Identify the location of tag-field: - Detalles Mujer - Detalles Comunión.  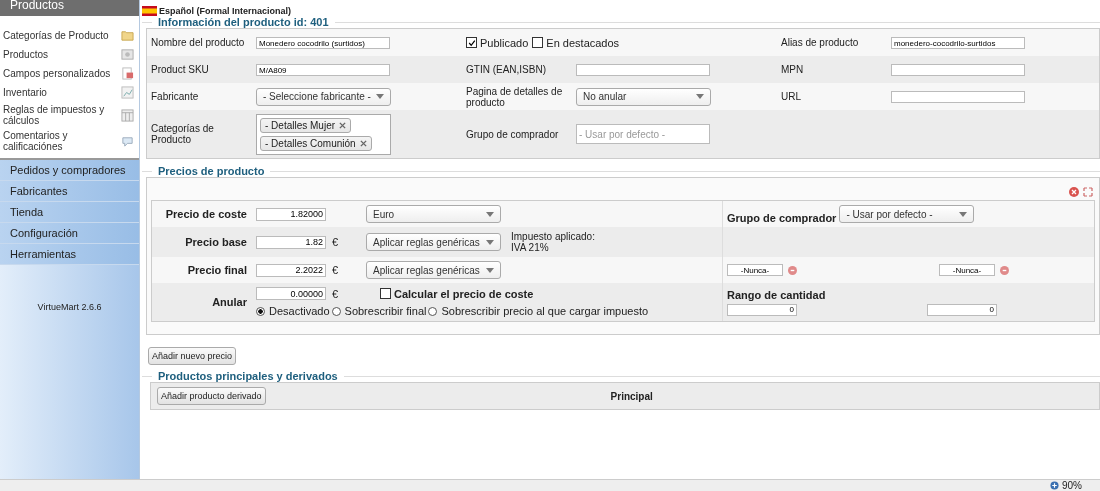
(323, 134).